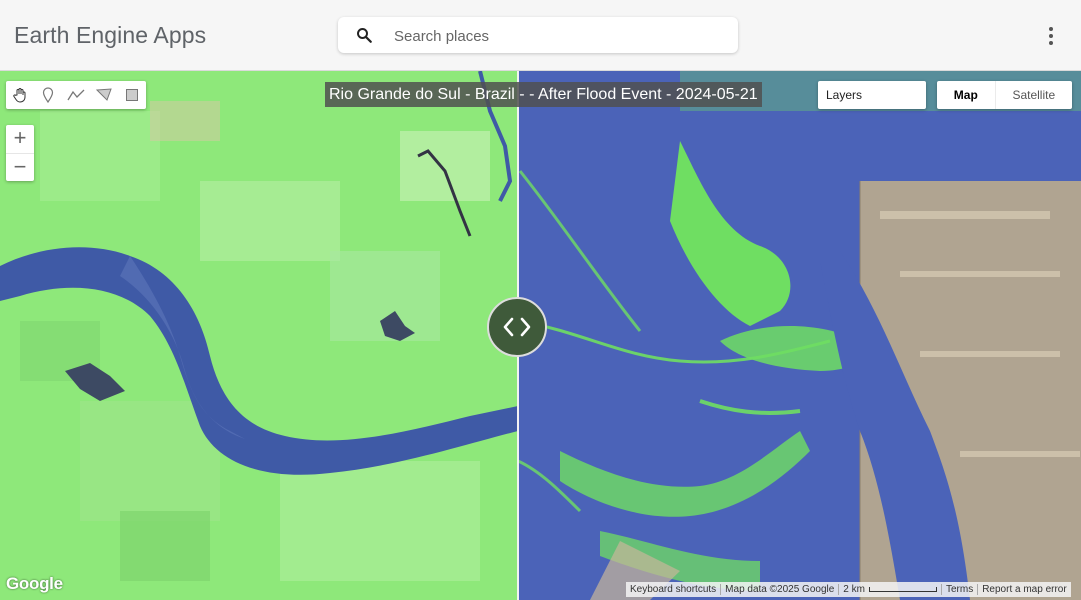 This screenshot has height=600, width=1081. What do you see at coordinates (673, 589) in the screenshot?
I see `keyboard-shortcuts-link: Keyboard shortcuts` at bounding box center [673, 589].